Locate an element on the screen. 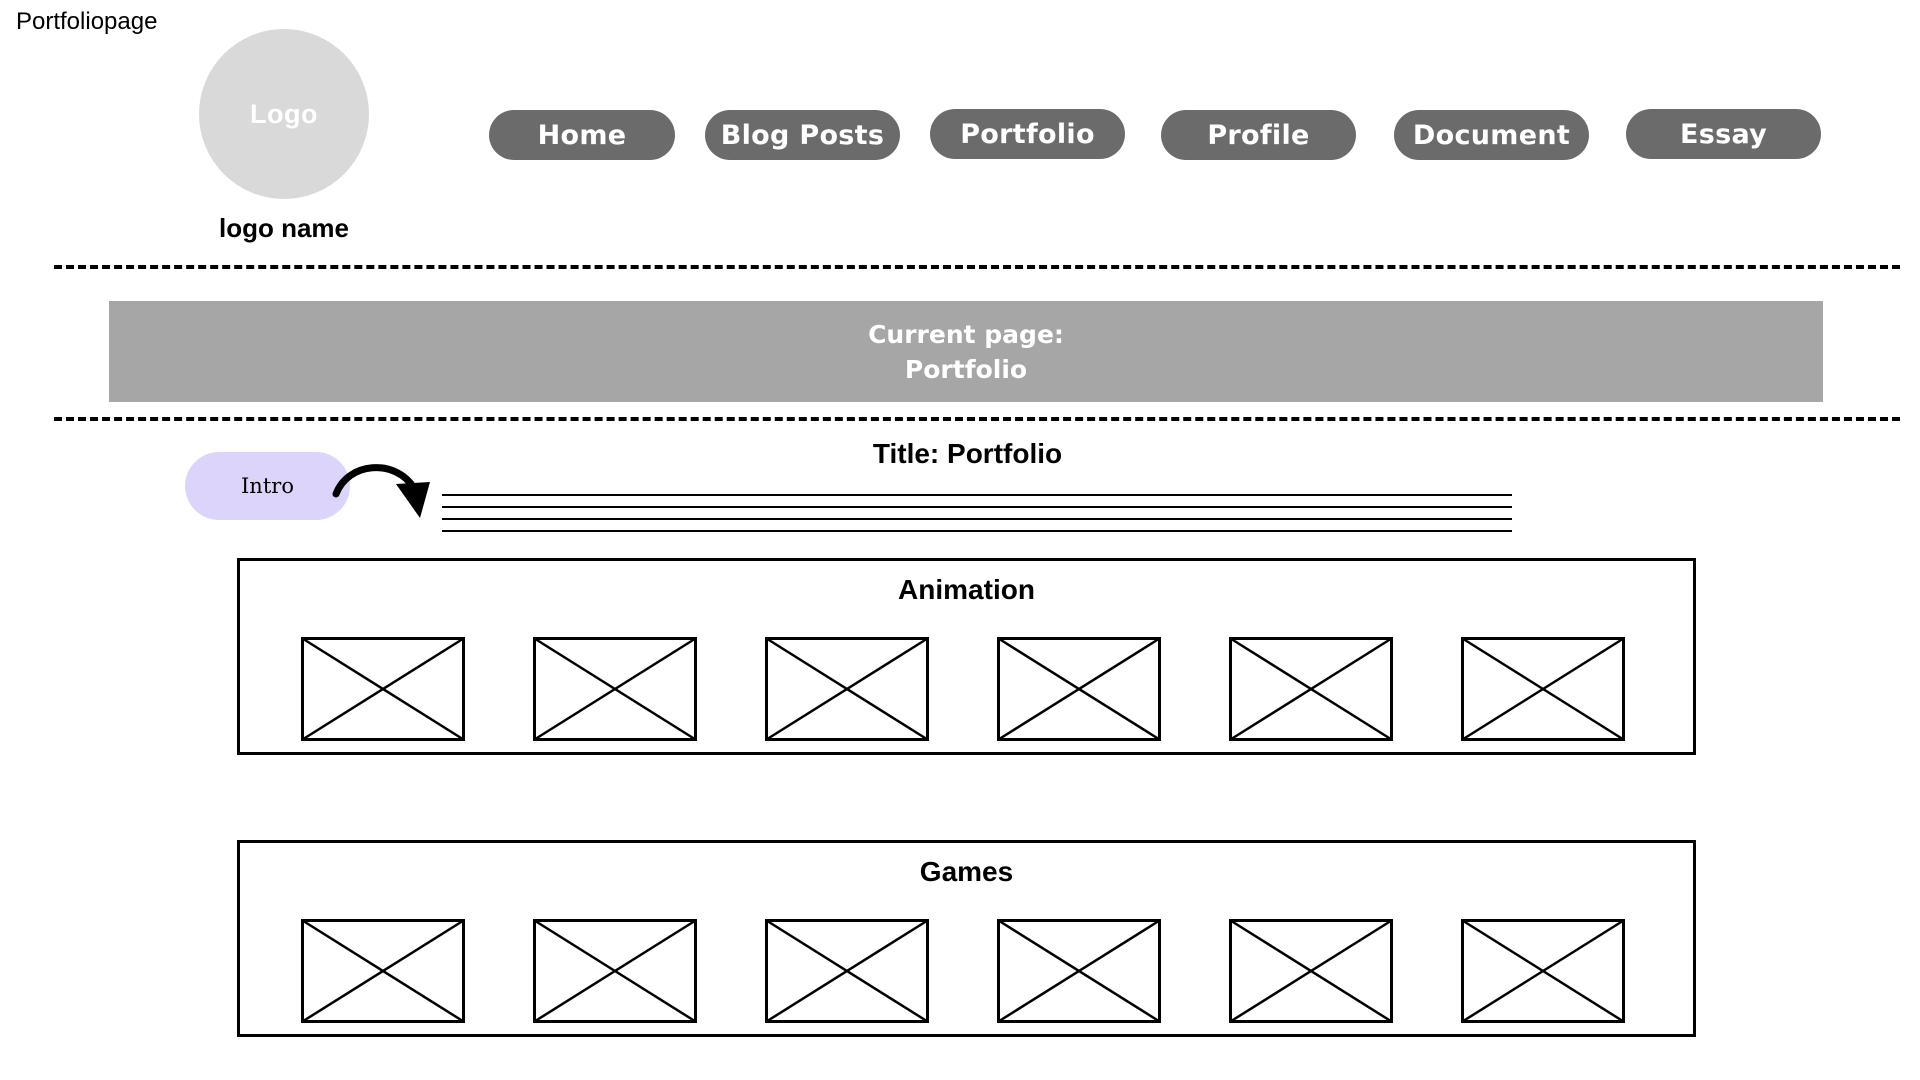 This screenshot has height=1080, width=1920. intro-button: Intro is located at coordinates (267, 486).